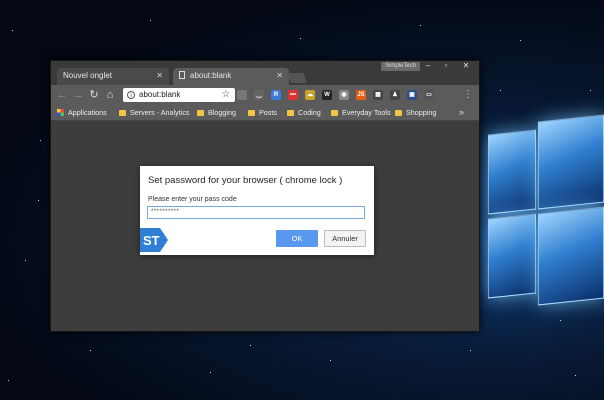 This screenshot has height=400, width=604. Describe the element at coordinates (62, 95) in the screenshot. I see `back-icon: ←` at that location.